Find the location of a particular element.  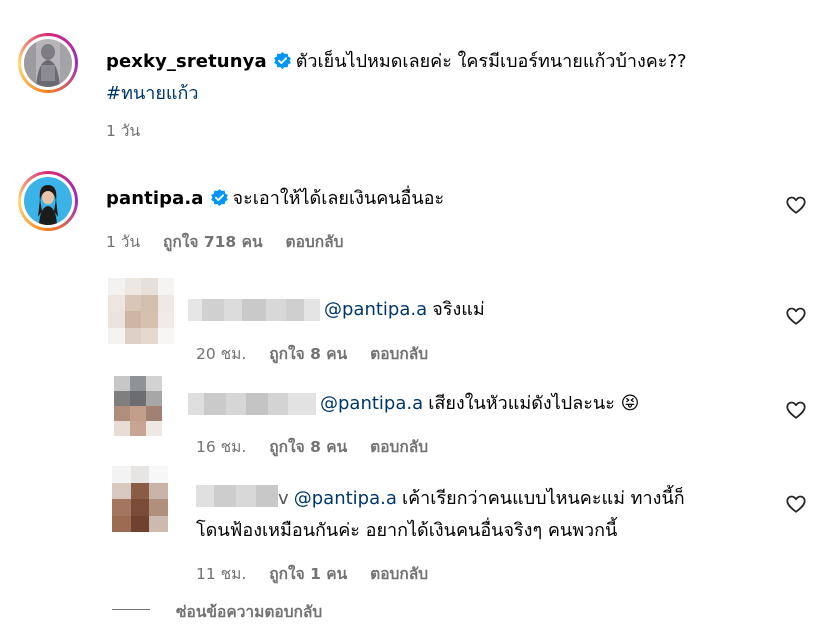

hide-replies-button: ซ่อนข้อความตอบกลับ is located at coordinates (249, 612).